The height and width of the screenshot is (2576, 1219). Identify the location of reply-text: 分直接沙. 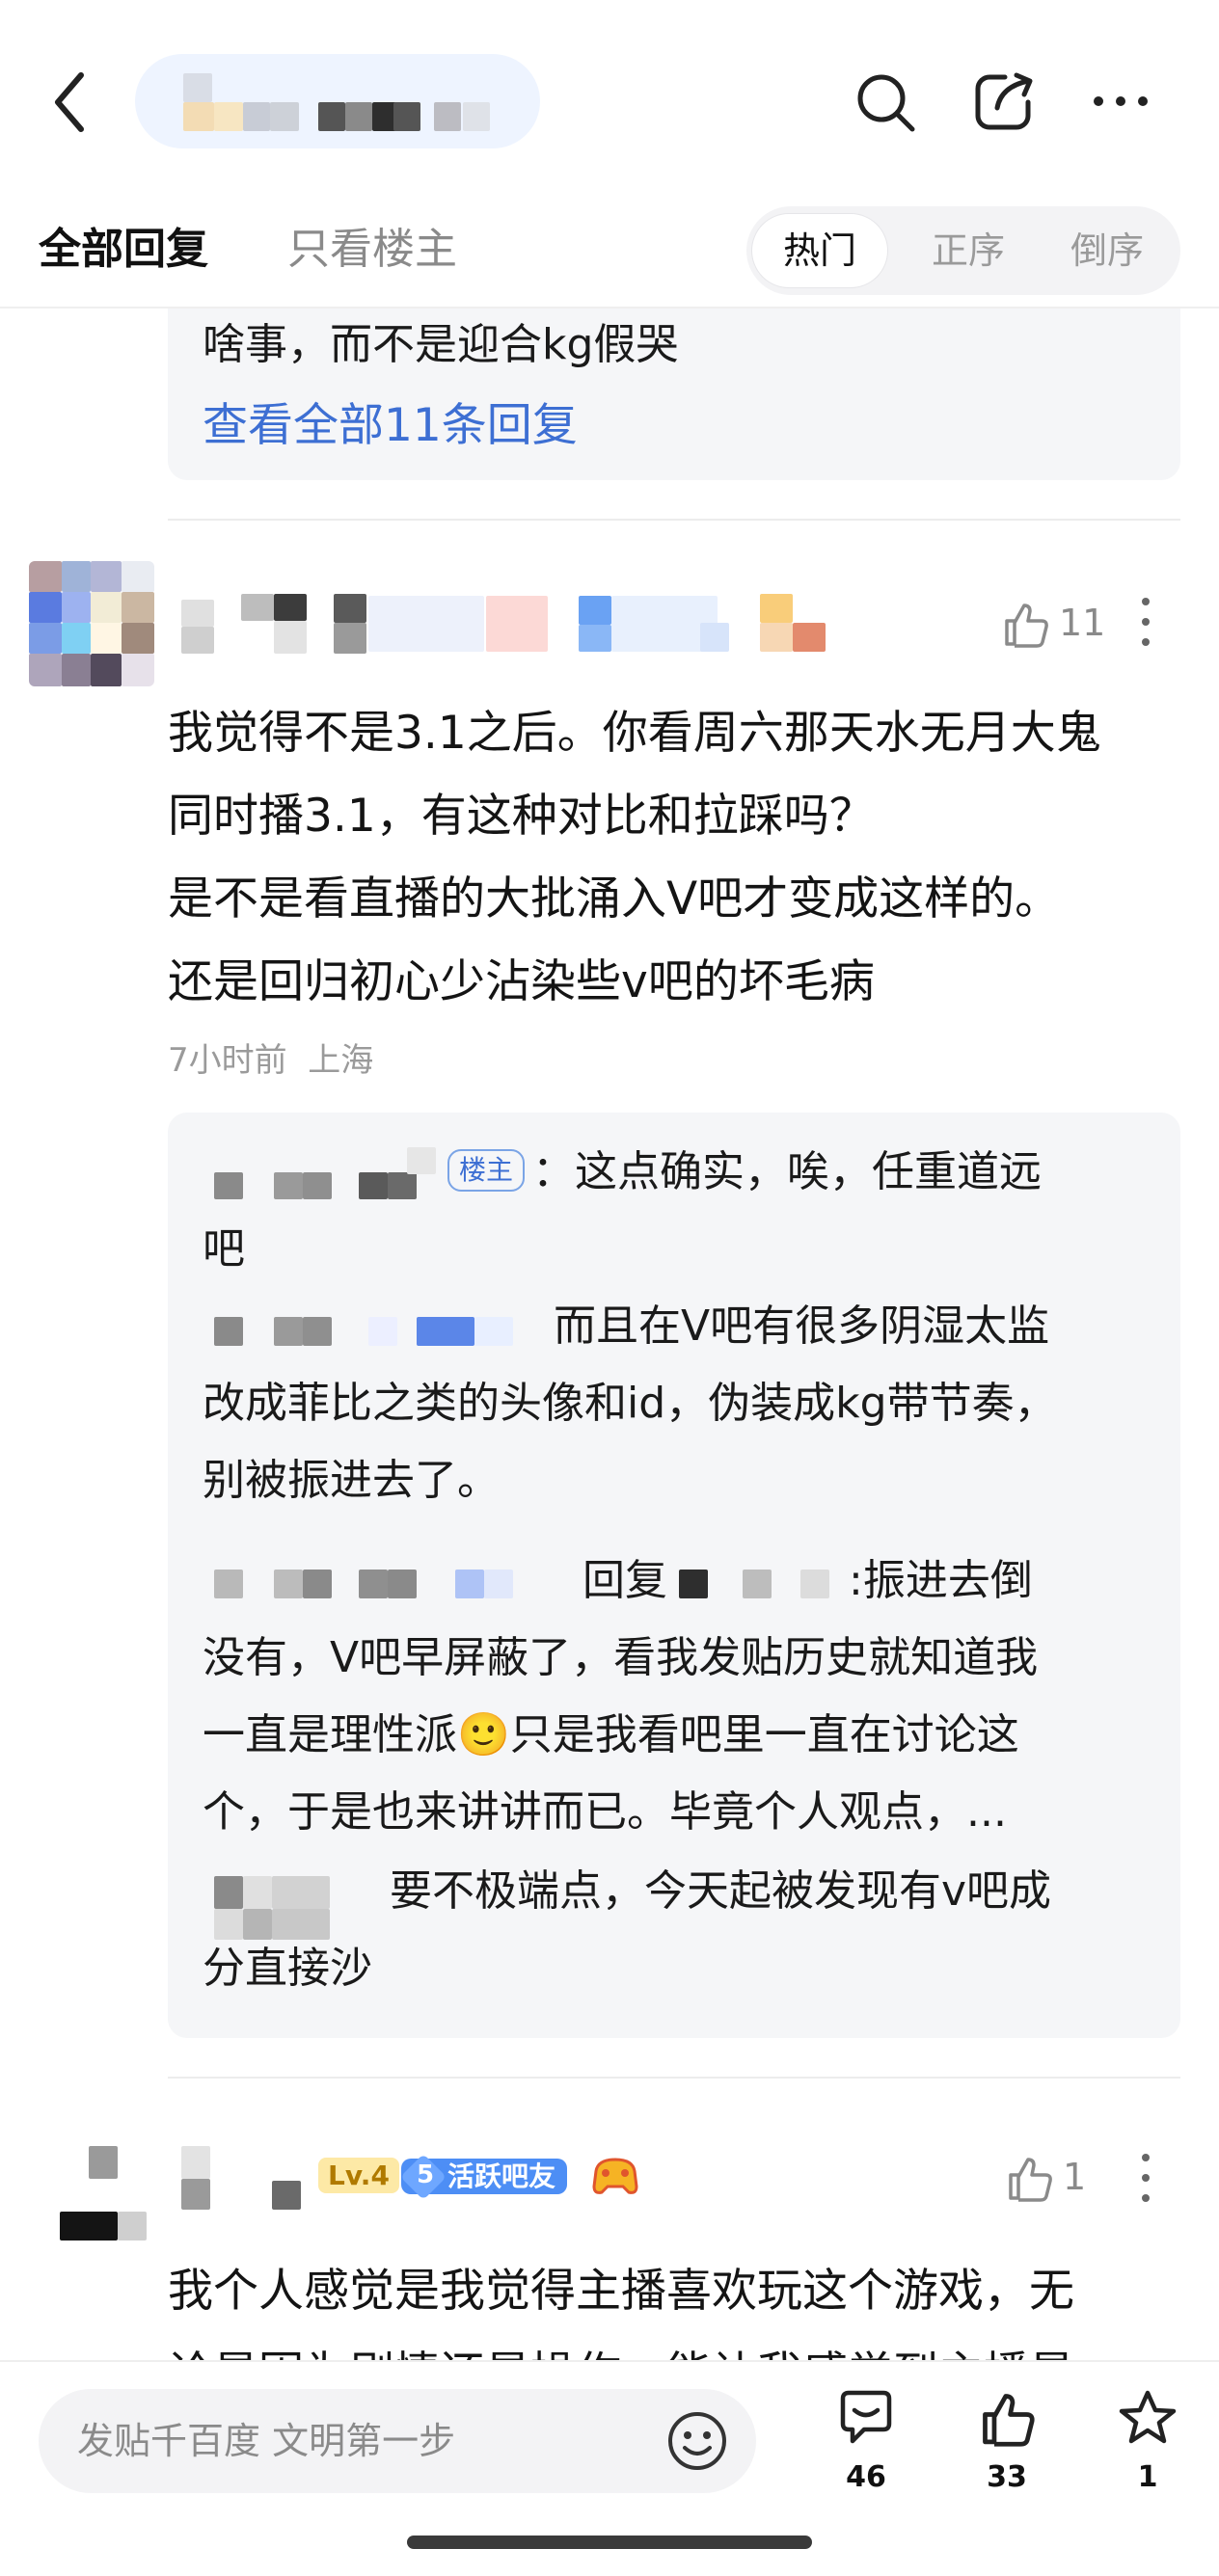
(287, 1969).